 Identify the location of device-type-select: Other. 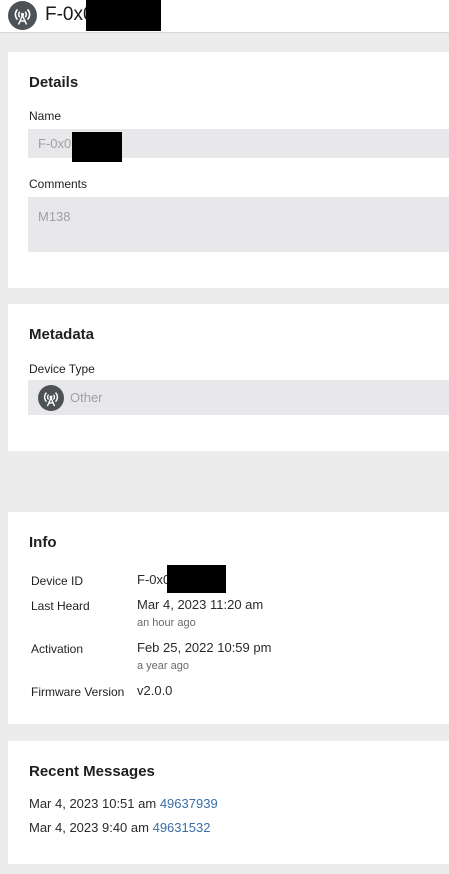
(238, 397).